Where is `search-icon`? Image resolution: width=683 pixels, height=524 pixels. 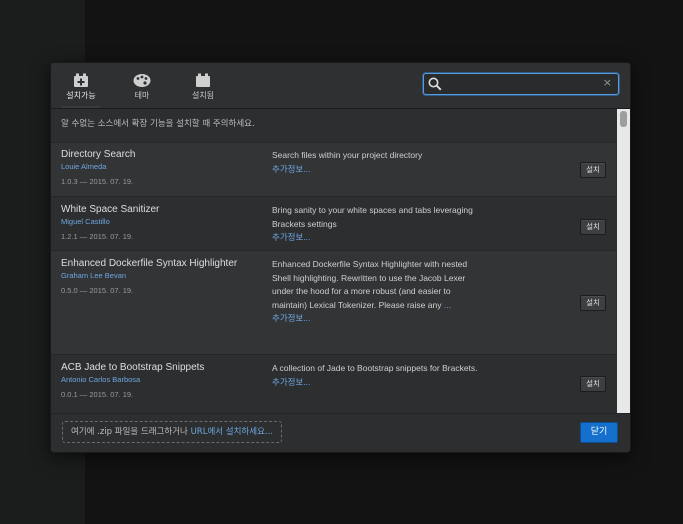 search-icon is located at coordinates (435, 84).